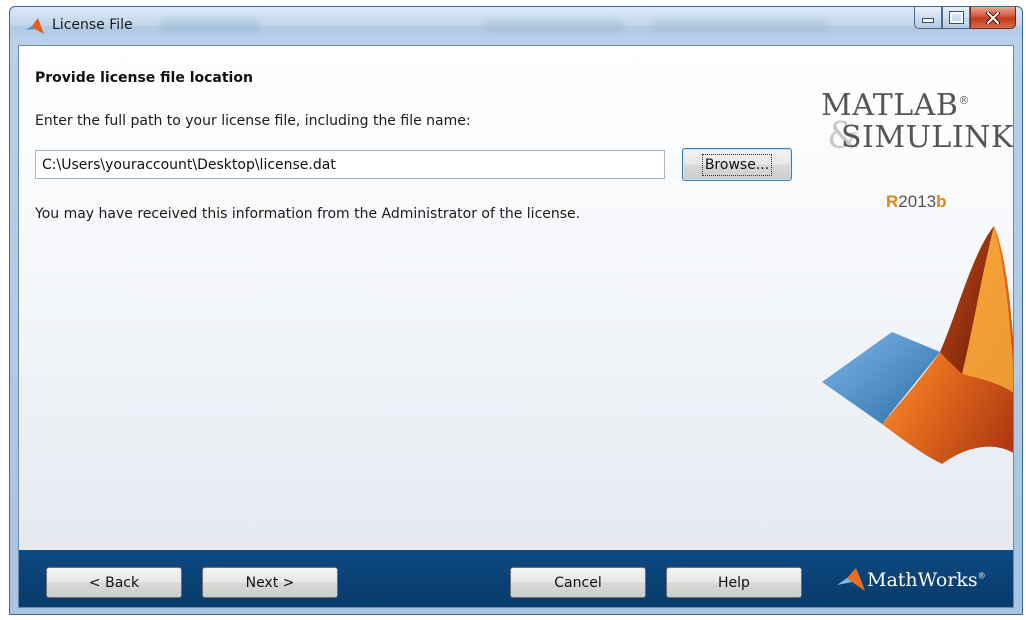 This screenshot has height=620, width=1026. Describe the element at coordinates (927, 137) in the screenshot. I see `simulink-wordmark: SIMULINK®` at that location.